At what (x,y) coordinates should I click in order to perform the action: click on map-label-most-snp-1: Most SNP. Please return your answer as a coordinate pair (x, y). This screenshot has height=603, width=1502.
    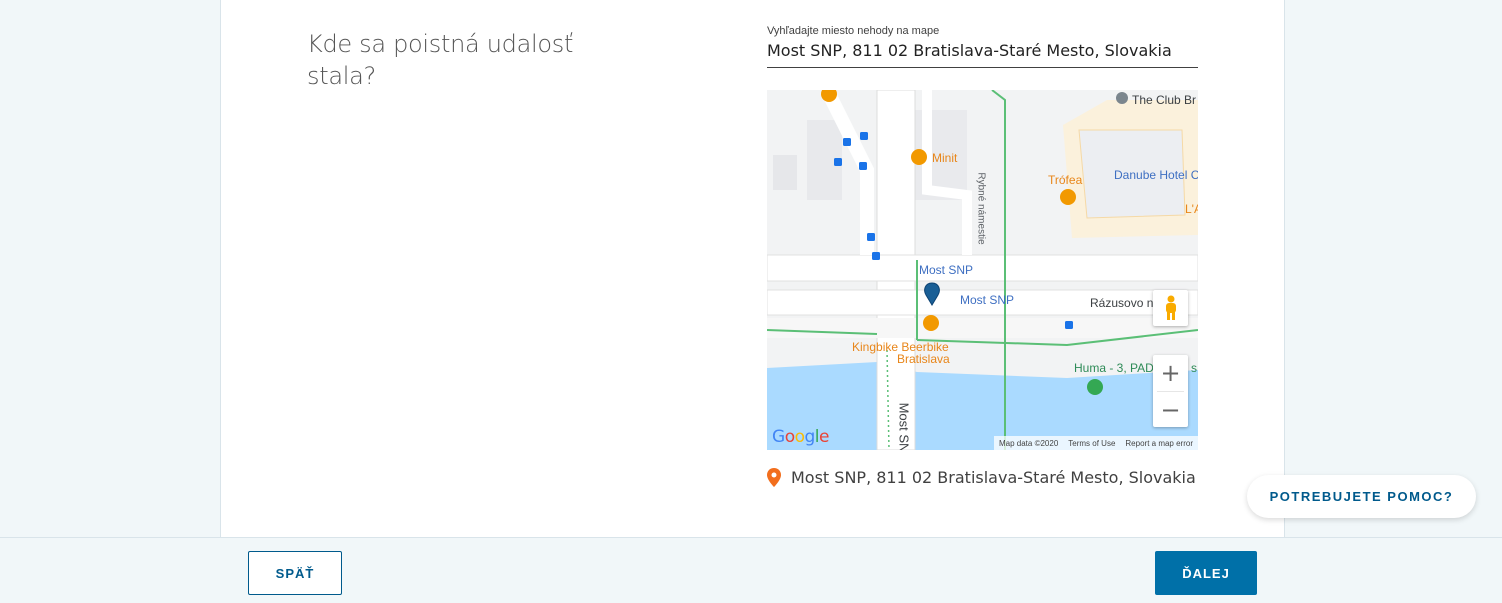
    Looking at the image, I should click on (946, 270).